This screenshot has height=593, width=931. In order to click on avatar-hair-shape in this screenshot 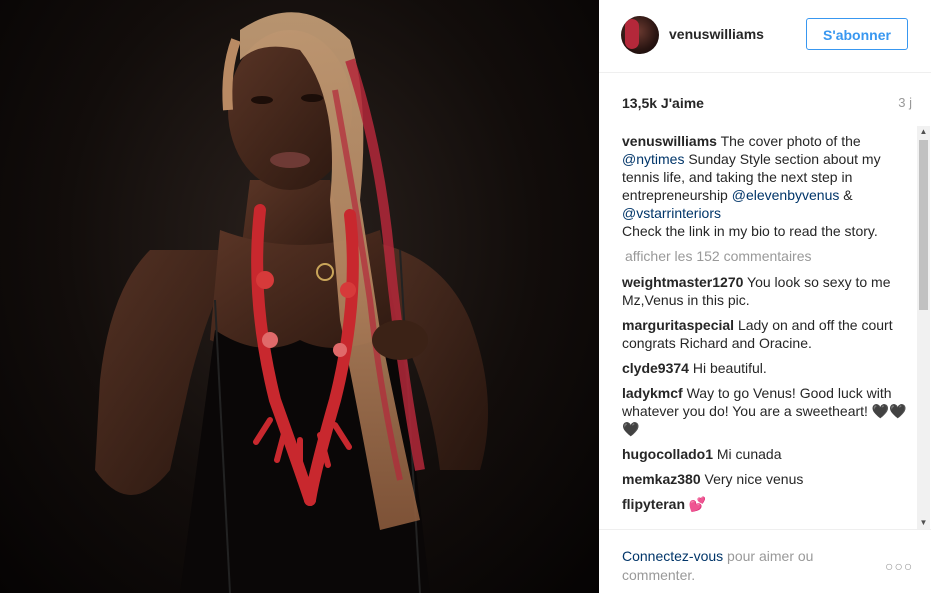, I will do `click(632, 34)`.